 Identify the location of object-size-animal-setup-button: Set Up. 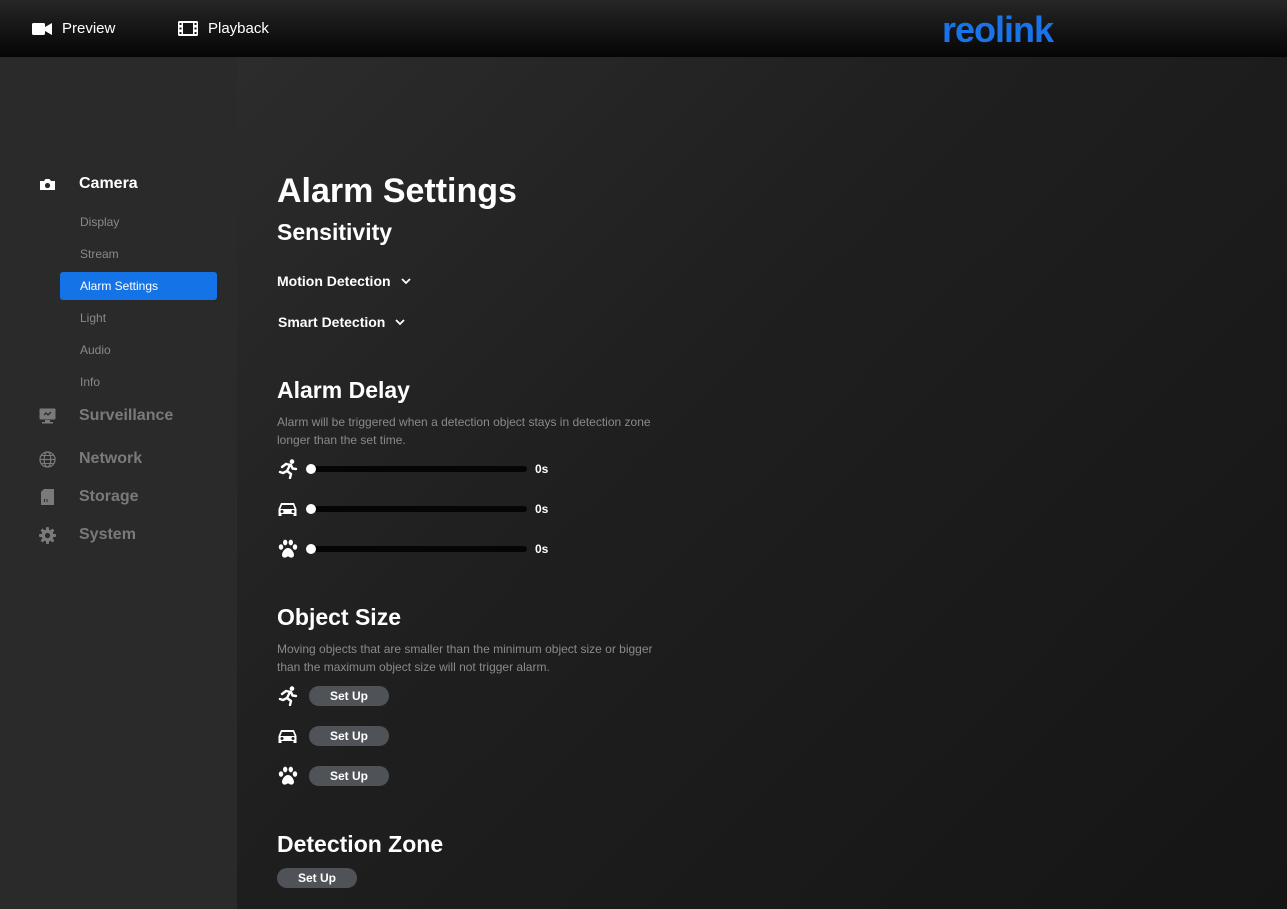
(349, 776).